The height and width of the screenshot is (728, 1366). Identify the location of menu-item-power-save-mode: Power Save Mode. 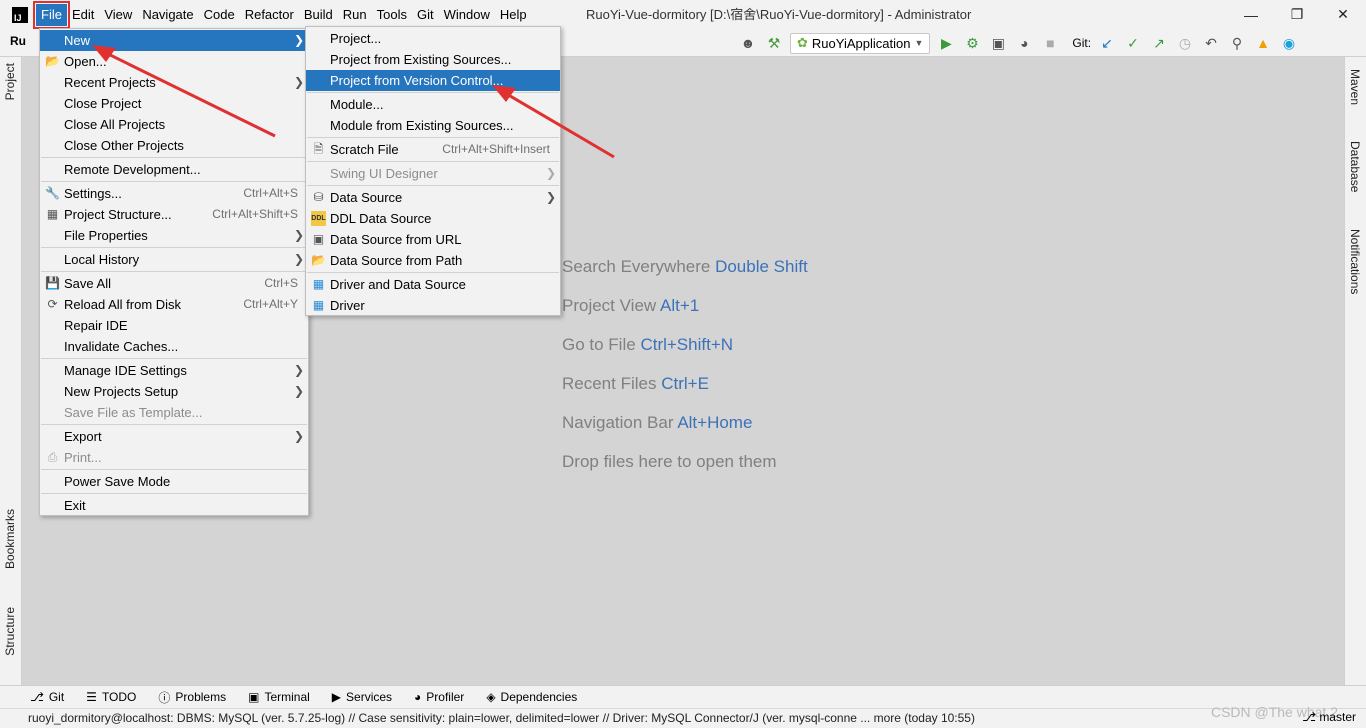
(174, 481).